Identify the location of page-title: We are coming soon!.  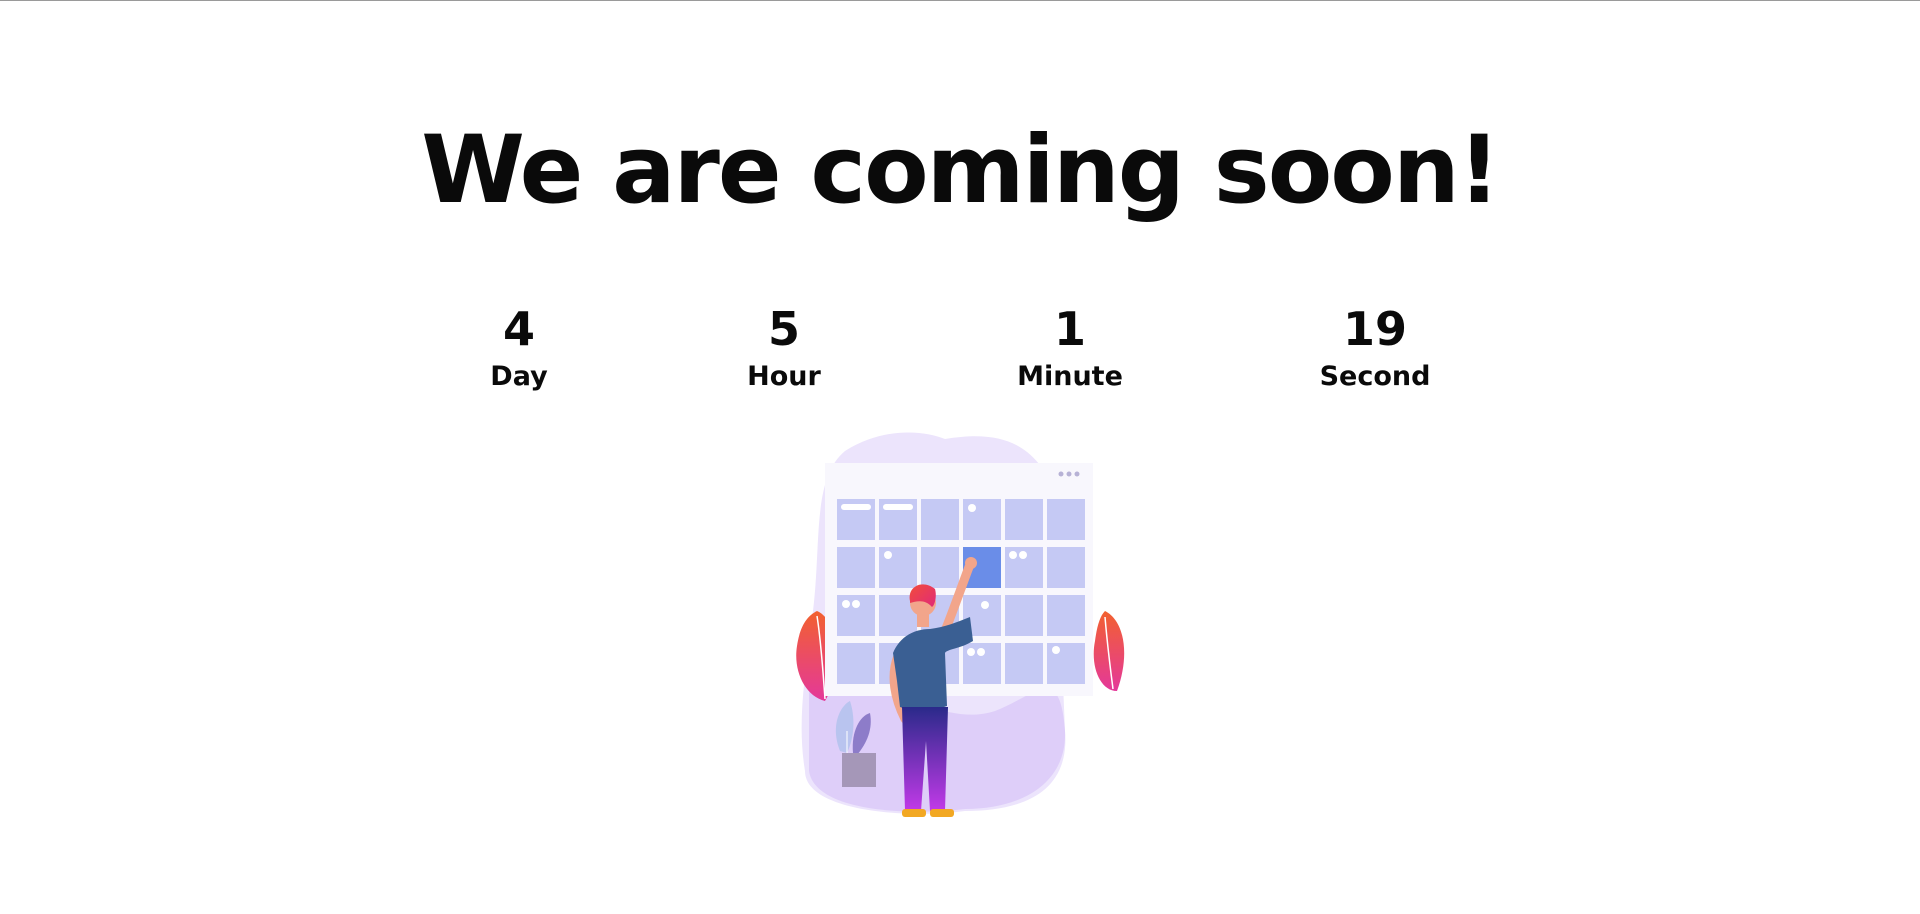
(960, 170).